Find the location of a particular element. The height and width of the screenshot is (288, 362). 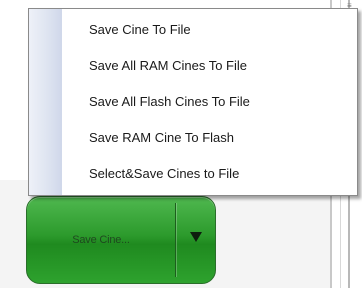

save-cine-dropdown-toggle is located at coordinates (196, 240).